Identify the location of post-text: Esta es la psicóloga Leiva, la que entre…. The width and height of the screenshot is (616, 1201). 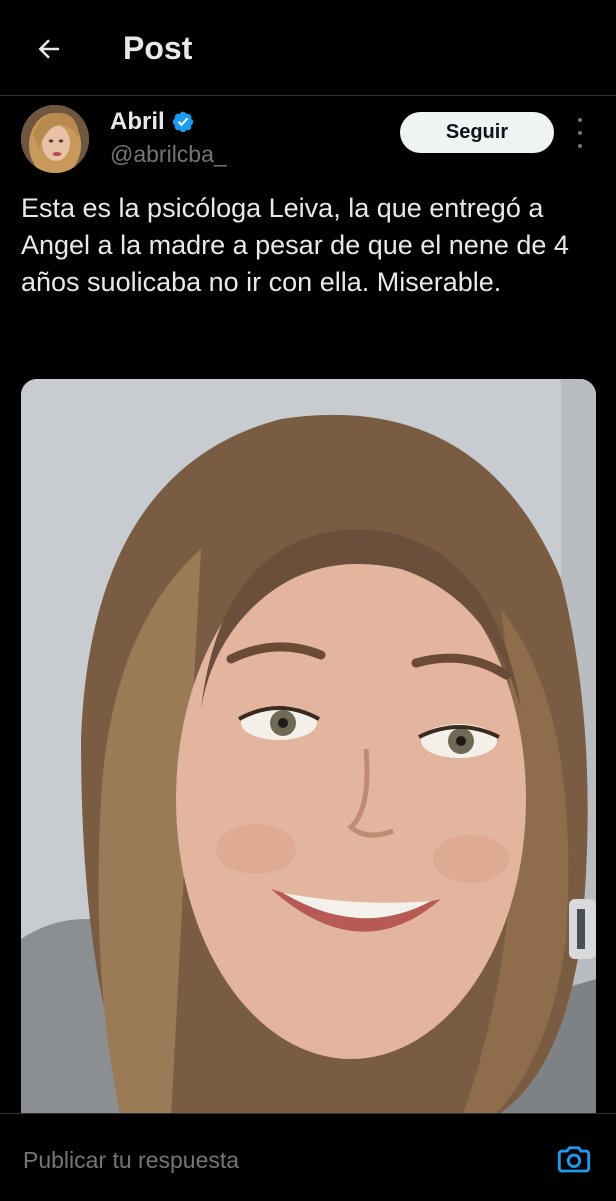
(295, 245).